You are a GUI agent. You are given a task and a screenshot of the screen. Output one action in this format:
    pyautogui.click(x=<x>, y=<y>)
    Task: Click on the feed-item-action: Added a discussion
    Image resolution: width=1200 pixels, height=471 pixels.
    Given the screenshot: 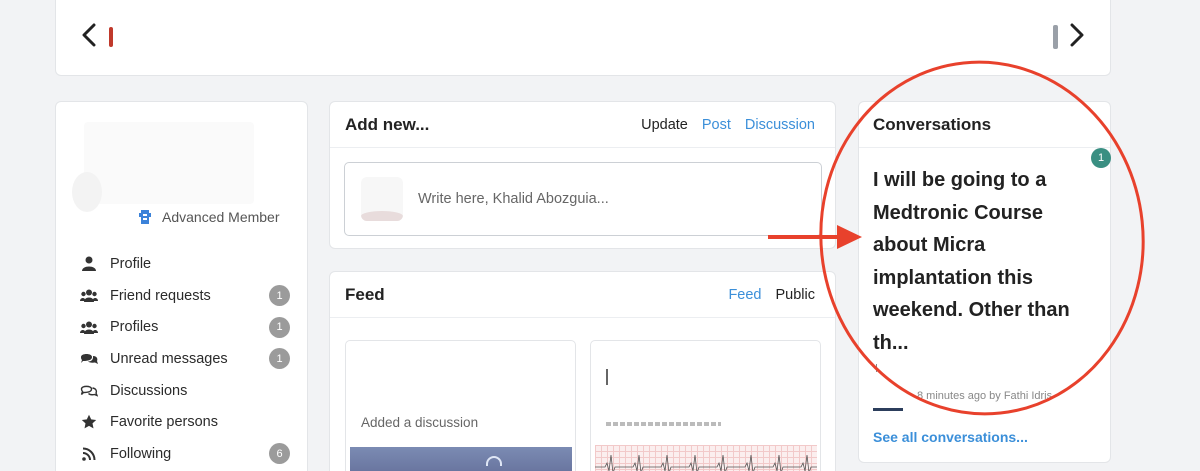 What is the action you would take?
    pyautogui.click(x=420, y=422)
    